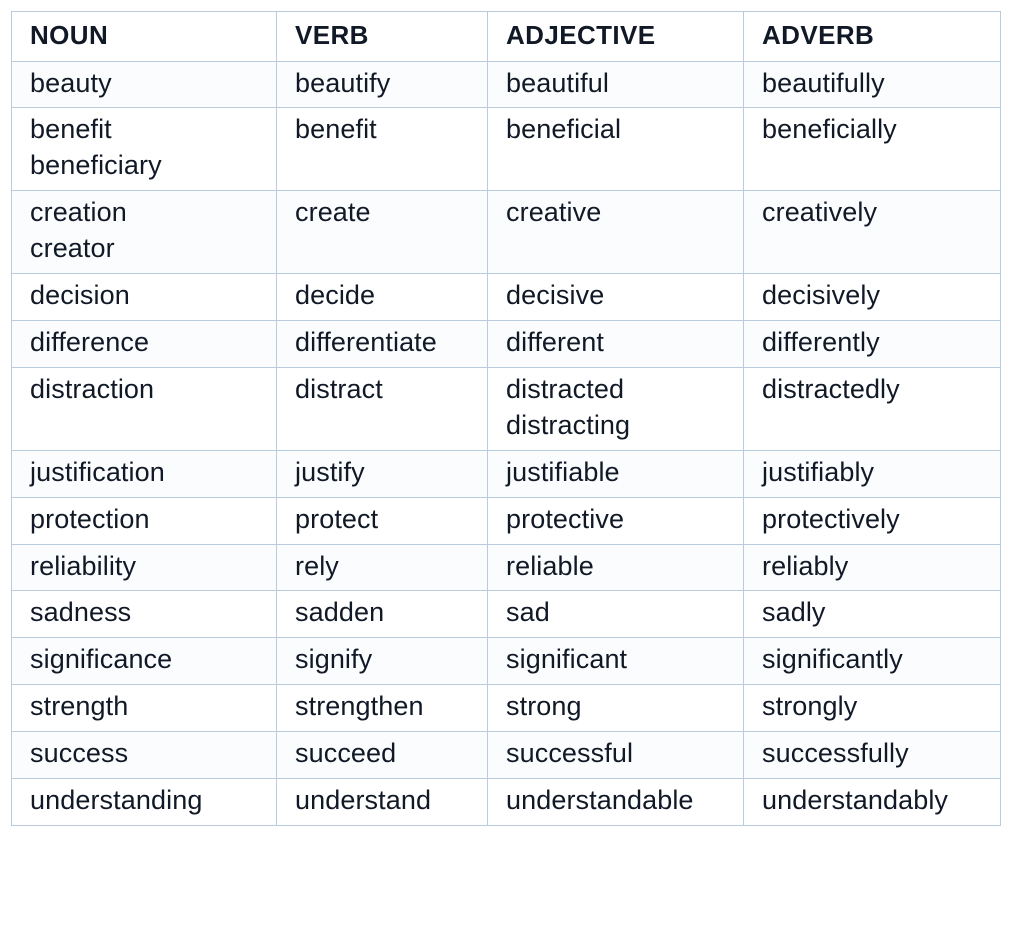  What do you see at coordinates (330, 471) in the screenshot?
I see `word-entry: justify` at bounding box center [330, 471].